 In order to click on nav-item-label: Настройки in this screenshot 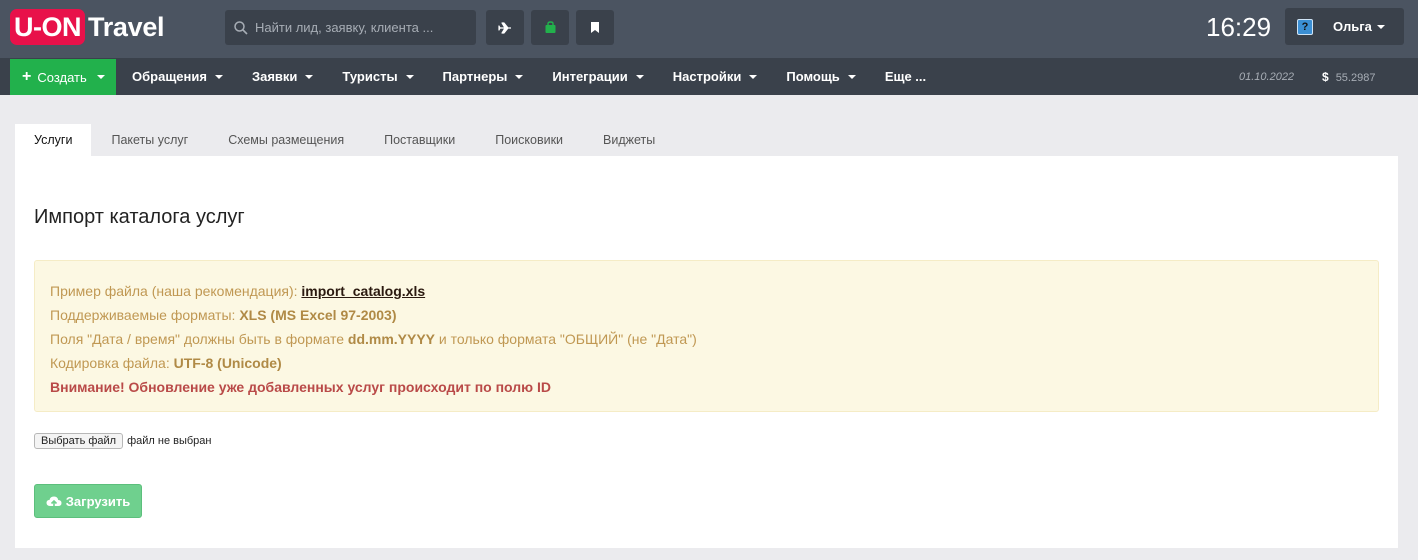, I will do `click(707, 76)`.